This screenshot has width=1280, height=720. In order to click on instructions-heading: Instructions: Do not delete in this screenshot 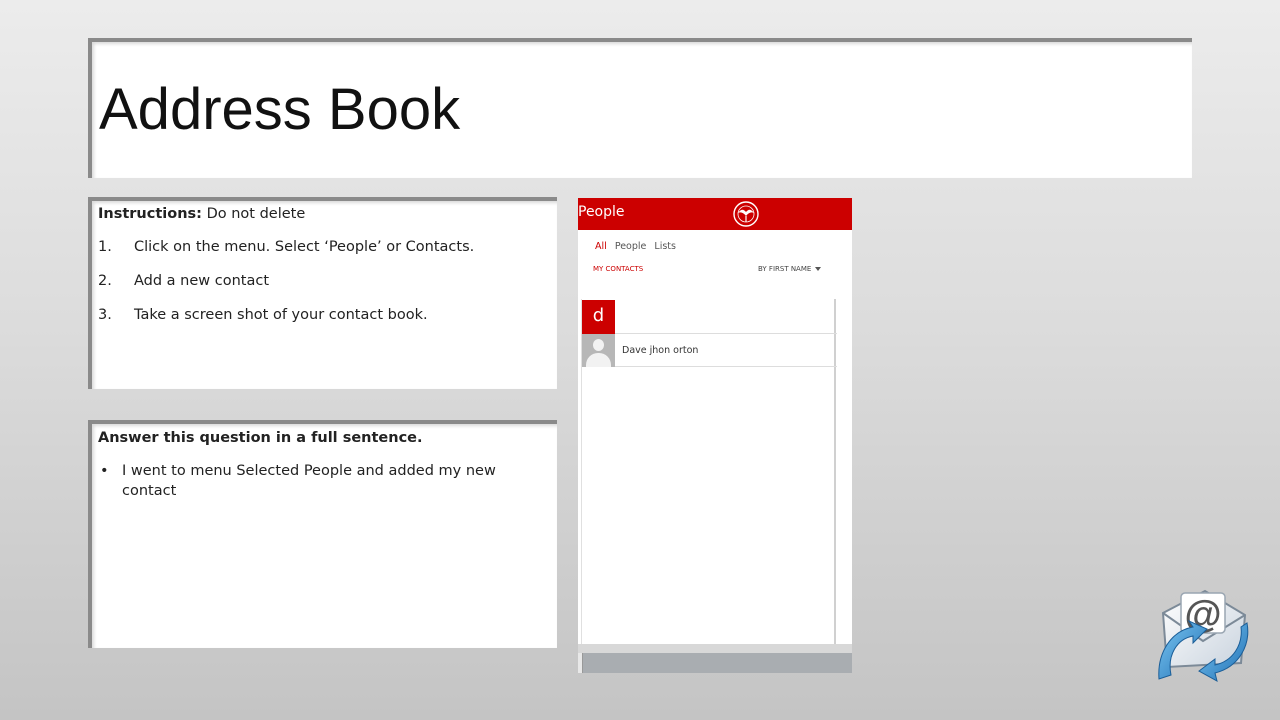, I will do `click(327, 214)`.